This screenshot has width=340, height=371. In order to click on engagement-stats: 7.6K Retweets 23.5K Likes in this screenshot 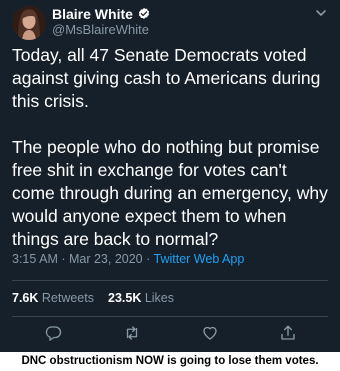, I will do `click(93, 298)`.